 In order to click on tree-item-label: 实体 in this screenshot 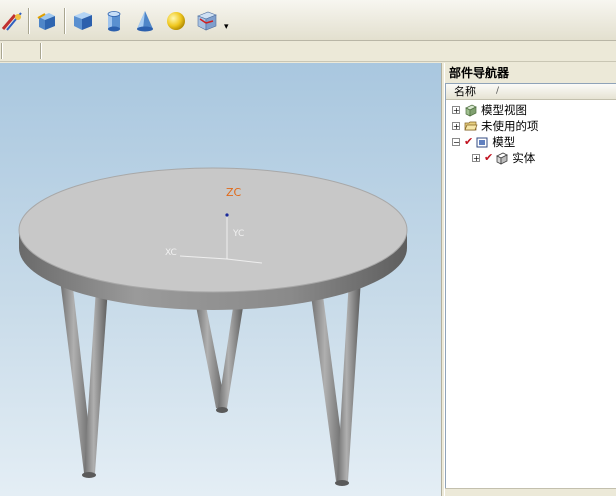, I will do `click(524, 158)`.